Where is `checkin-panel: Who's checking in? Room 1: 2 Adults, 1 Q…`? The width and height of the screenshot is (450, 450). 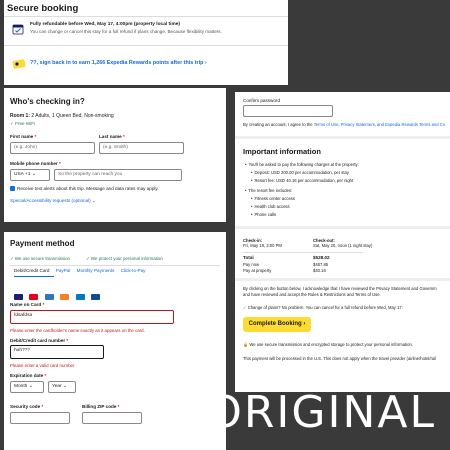 checkin-panel: Who's checking in? Room 1: 2 Adults, 1 Q… is located at coordinates (115, 155).